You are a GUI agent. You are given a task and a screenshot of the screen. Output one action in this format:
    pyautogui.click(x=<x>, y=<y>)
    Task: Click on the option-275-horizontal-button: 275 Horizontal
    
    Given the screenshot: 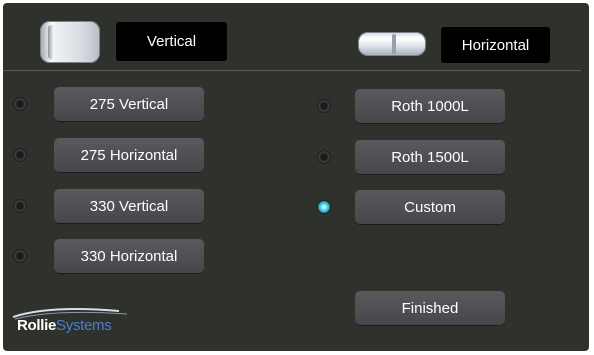 What is the action you would take?
    pyautogui.click(x=129, y=155)
    